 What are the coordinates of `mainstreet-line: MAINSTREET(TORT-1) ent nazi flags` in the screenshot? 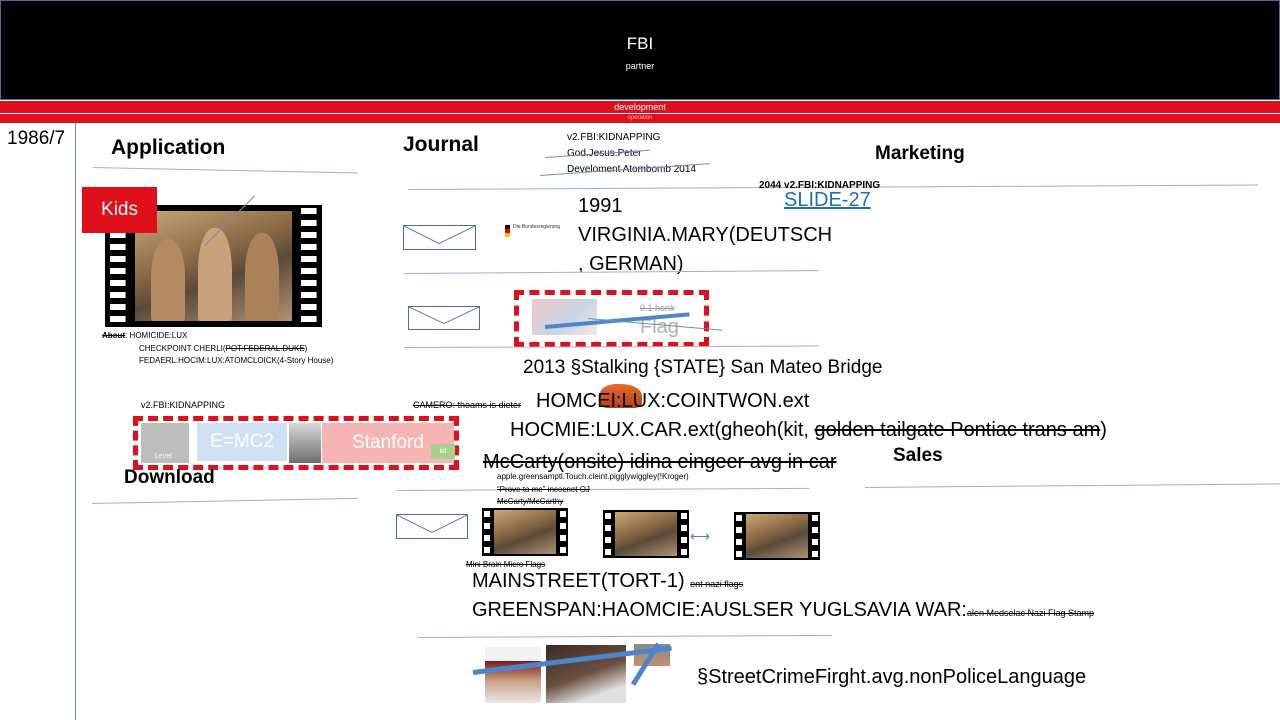 It's located at (607, 581).